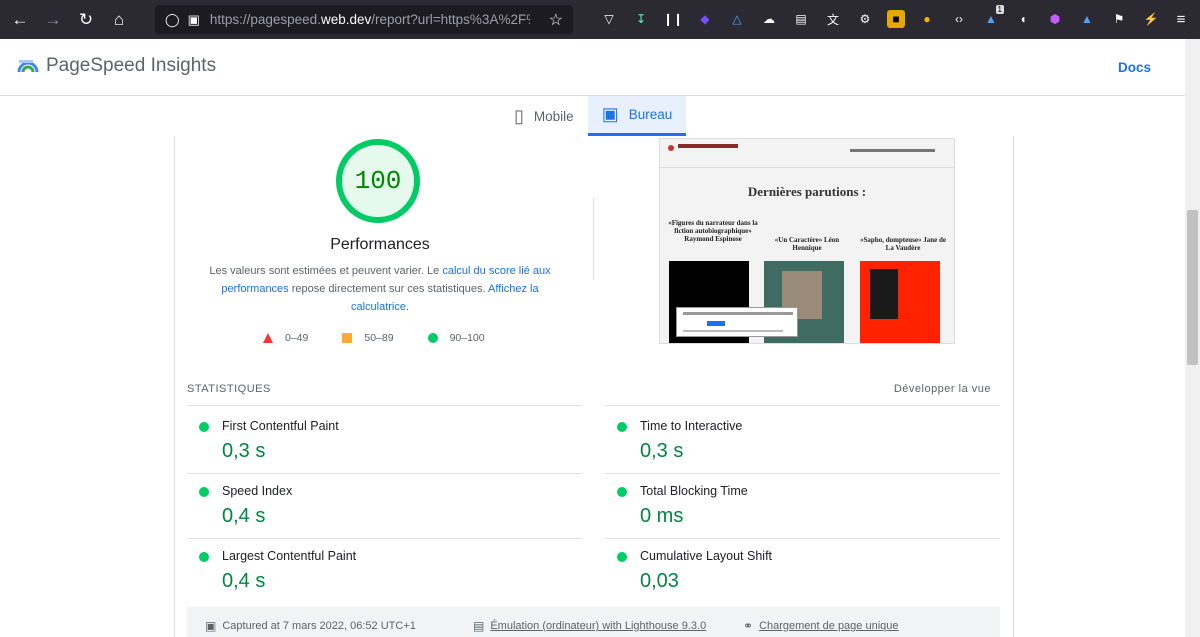 This screenshot has width=1200, height=637. What do you see at coordinates (748, 626) in the screenshot?
I see `timer-icon: ⚭` at bounding box center [748, 626].